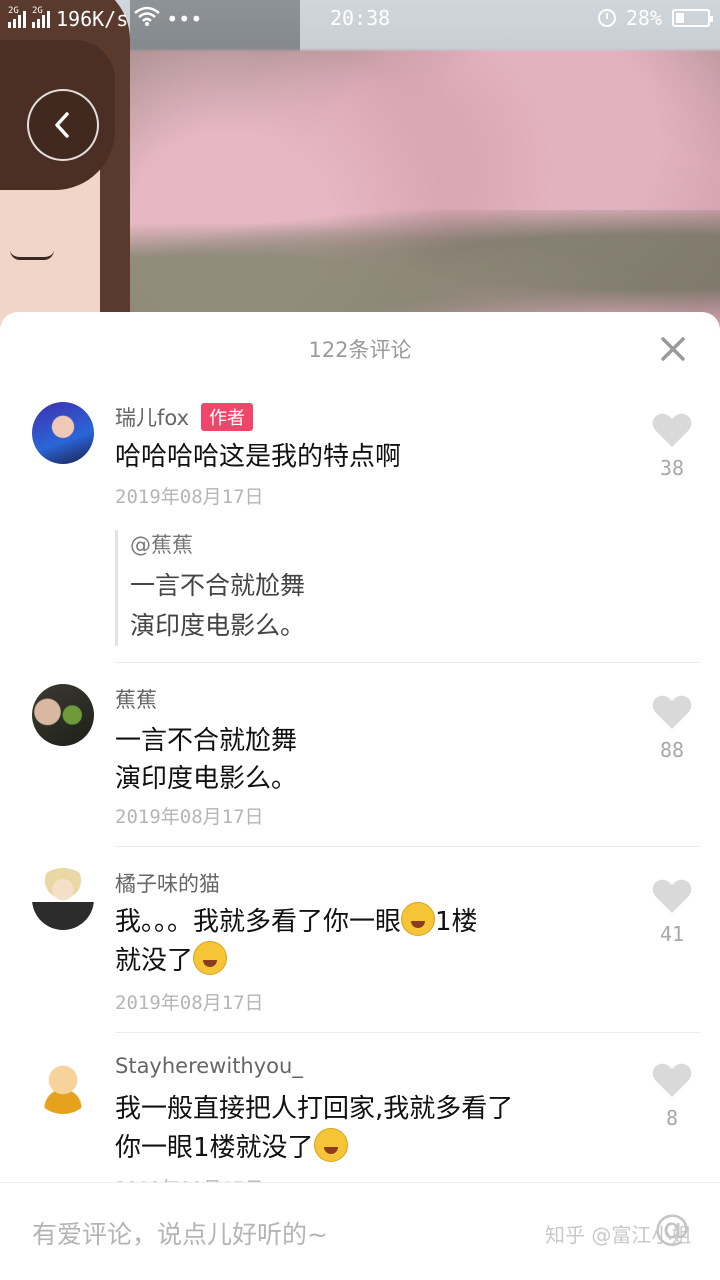 This screenshot has width=720, height=1280. I want to click on comment-text: 我一般直接把人打回家,我就多看了 你一眼1楼就没了, so click(350, 1128).